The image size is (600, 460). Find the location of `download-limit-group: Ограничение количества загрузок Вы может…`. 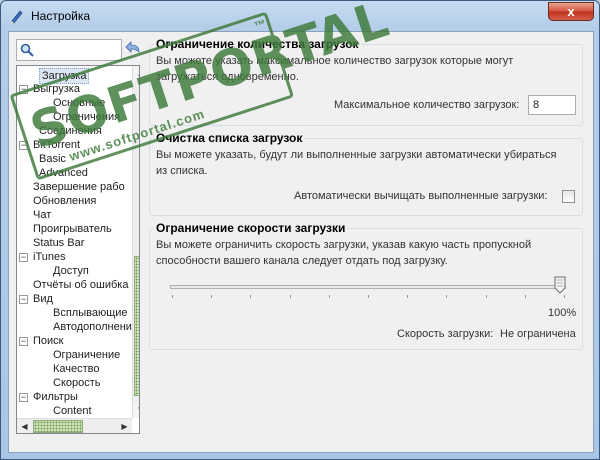

download-limit-group: Ограничение количества загрузок Вы может… is located at coordinates (366, 81).